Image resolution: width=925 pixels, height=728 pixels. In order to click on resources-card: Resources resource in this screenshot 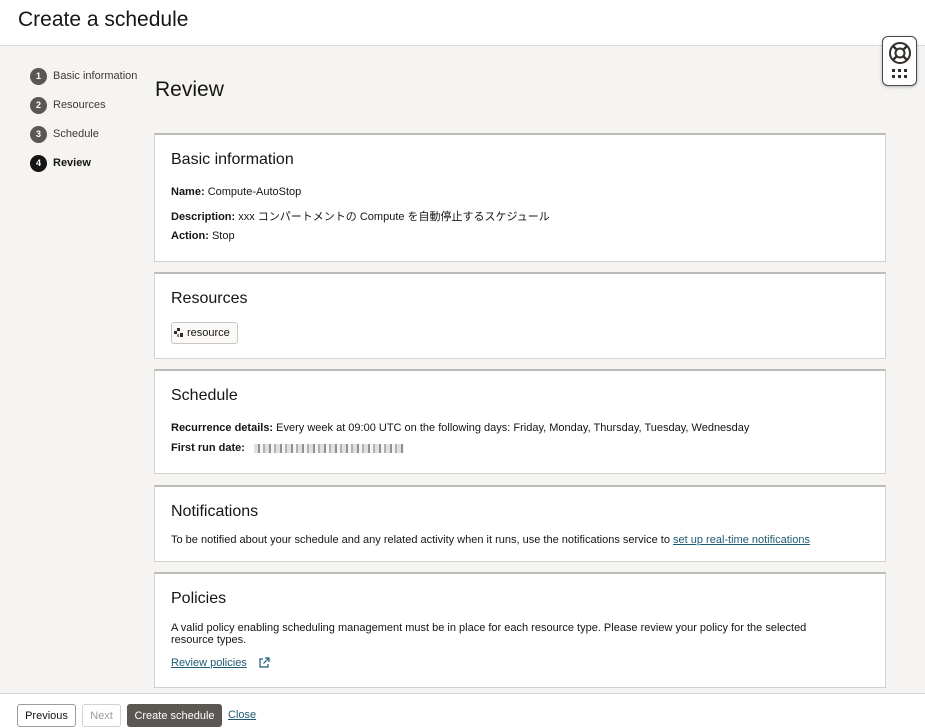, I will do `click(520, 315)`.